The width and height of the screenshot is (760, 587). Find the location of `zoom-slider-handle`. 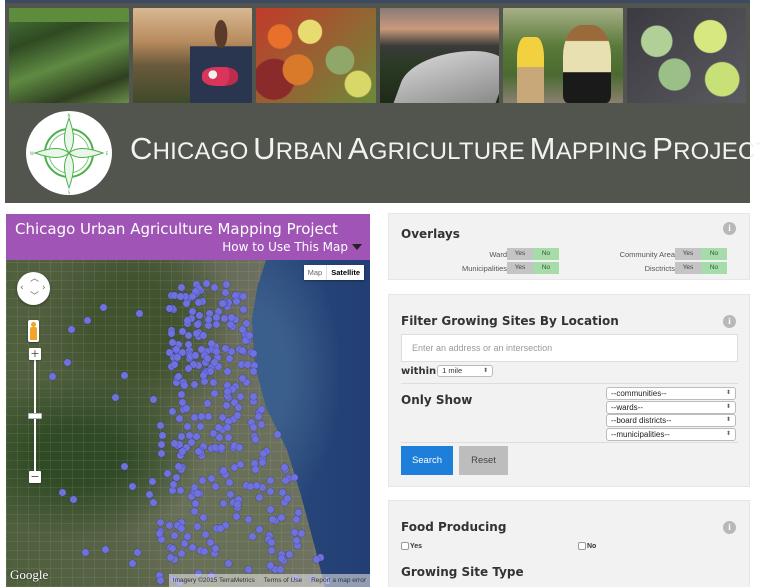

zoom-slider-handle is located at coordinates (35, 416).